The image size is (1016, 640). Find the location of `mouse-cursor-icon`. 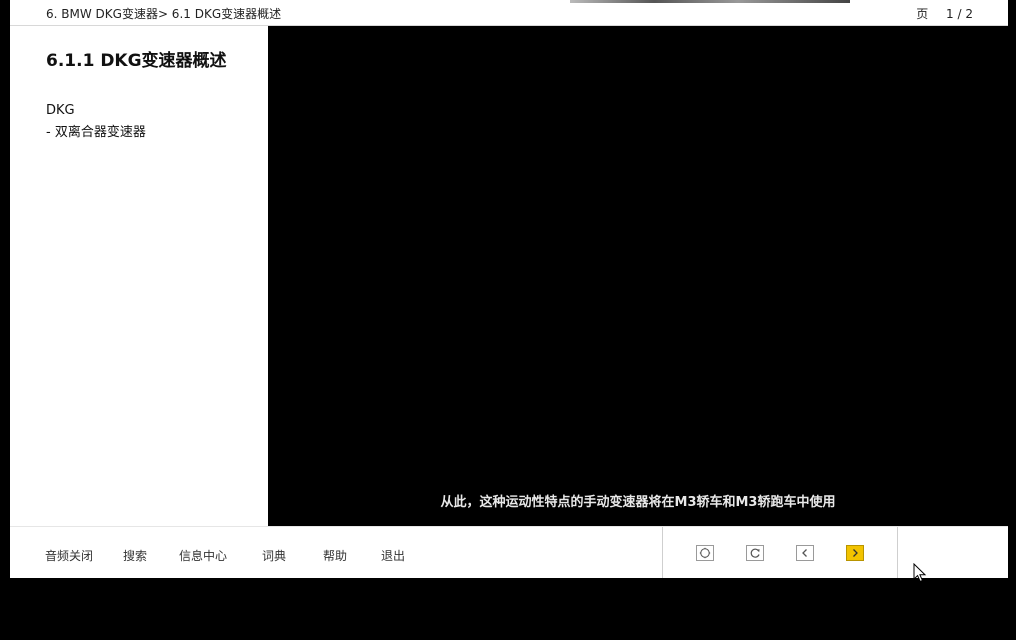

mouse-cursor-icon is located at coordinates (920, 573).